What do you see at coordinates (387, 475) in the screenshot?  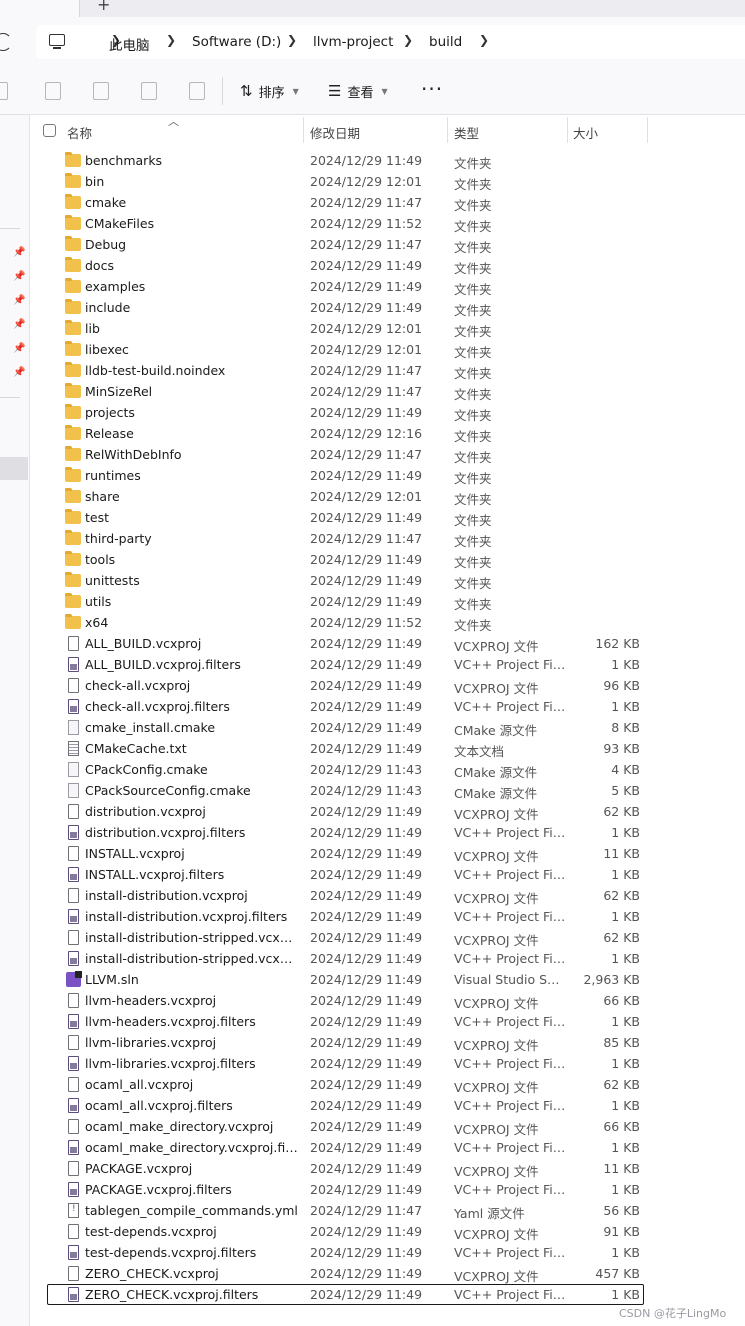 I see `file-row: runtimes 2024/12/29 11:49 文件夹` at bounding box center [387, 475].